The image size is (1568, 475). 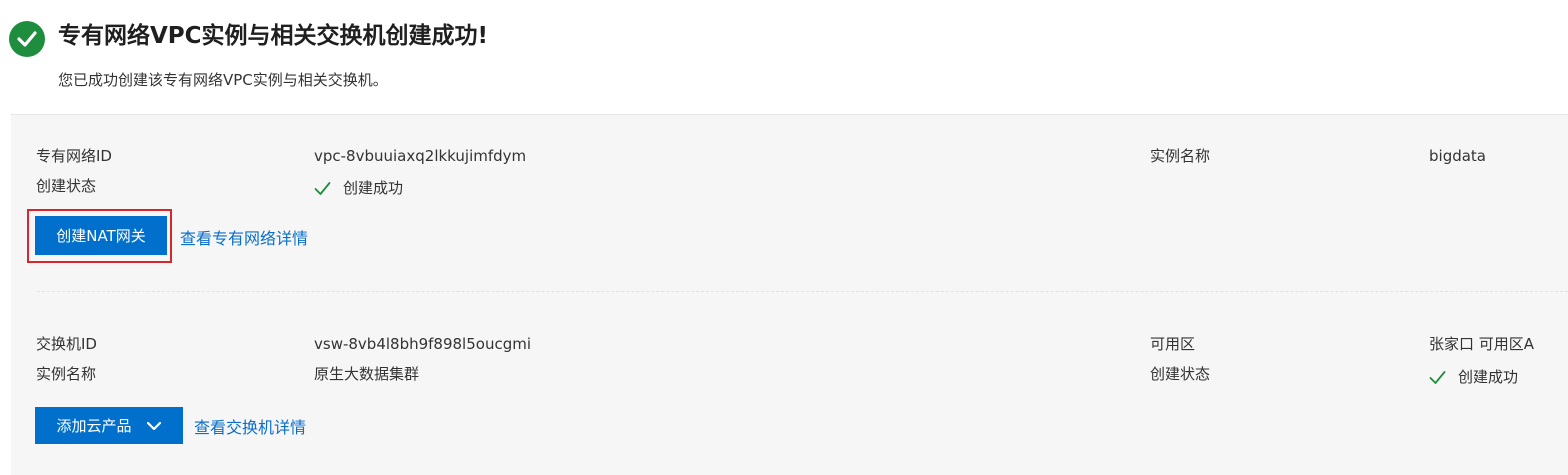 I want to click on zone-value: 张家口 可用区A, so click(x=1482, y=344).